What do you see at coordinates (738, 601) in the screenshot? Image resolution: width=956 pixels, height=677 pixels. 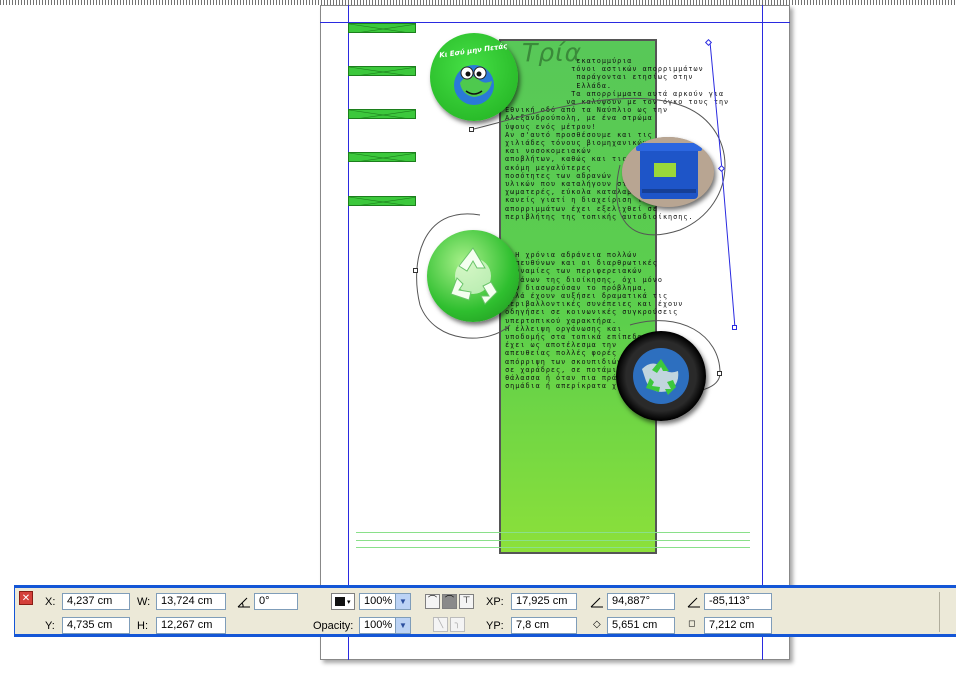 I see `node-angle-field-2: -85,113°` at bounding box center [738, 601].